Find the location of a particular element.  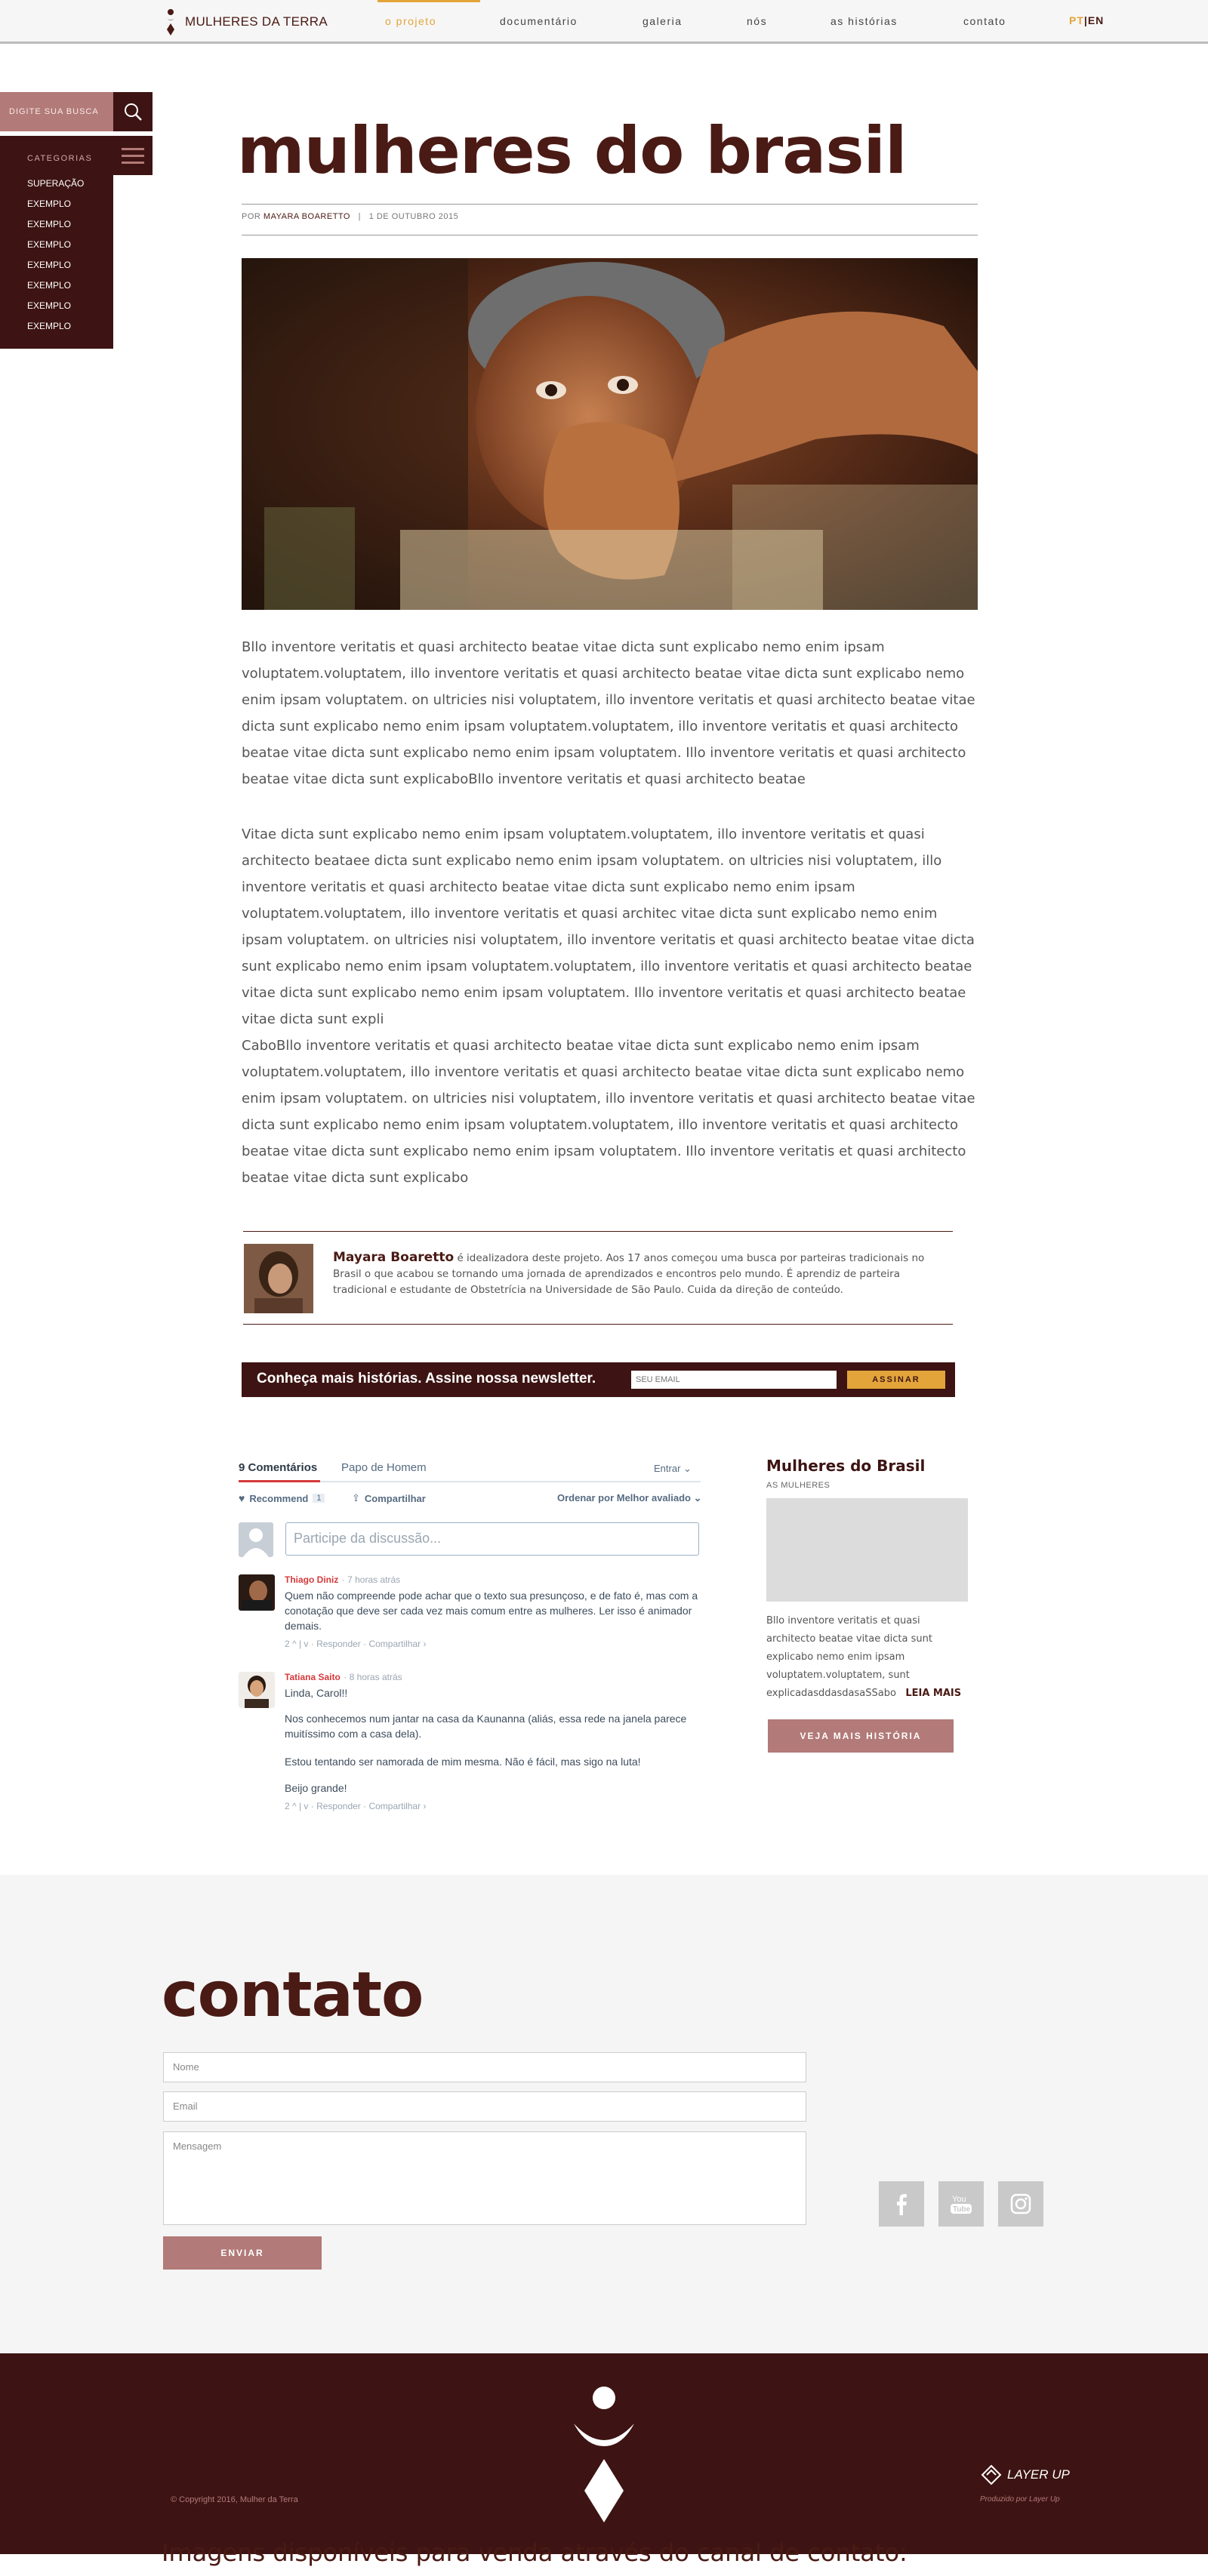

instagram-icon is located at coordinates (1021, 2203).